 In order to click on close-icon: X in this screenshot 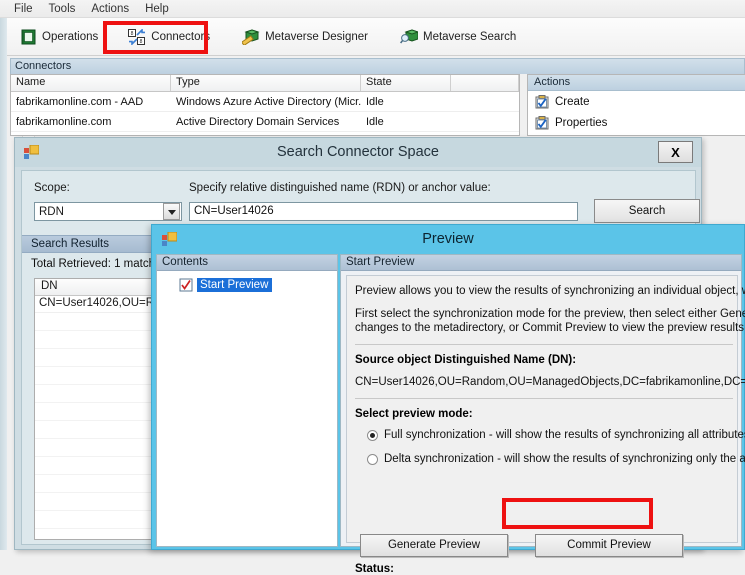, I will do `click(675, 152)`.